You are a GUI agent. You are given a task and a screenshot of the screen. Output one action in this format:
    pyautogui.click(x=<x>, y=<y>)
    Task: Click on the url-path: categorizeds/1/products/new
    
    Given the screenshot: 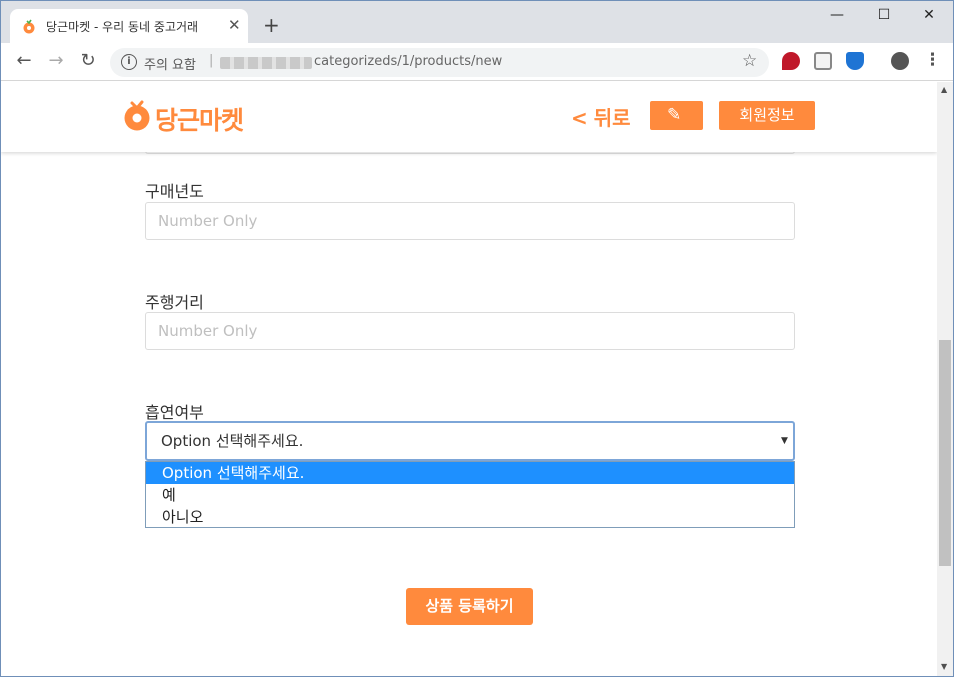 What is the action you would take?
    pyautogui.click(x=408, y=61)
    